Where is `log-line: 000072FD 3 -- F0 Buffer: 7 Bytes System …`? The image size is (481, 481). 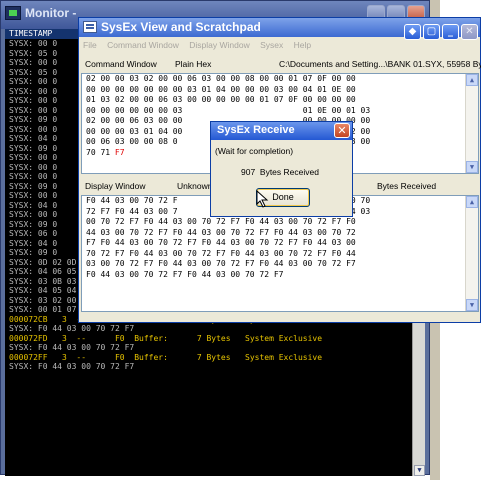 log-line: 000072FD 3 -- F0 Buffer: 7 Bytes System … is located at coordinates (166, 338).